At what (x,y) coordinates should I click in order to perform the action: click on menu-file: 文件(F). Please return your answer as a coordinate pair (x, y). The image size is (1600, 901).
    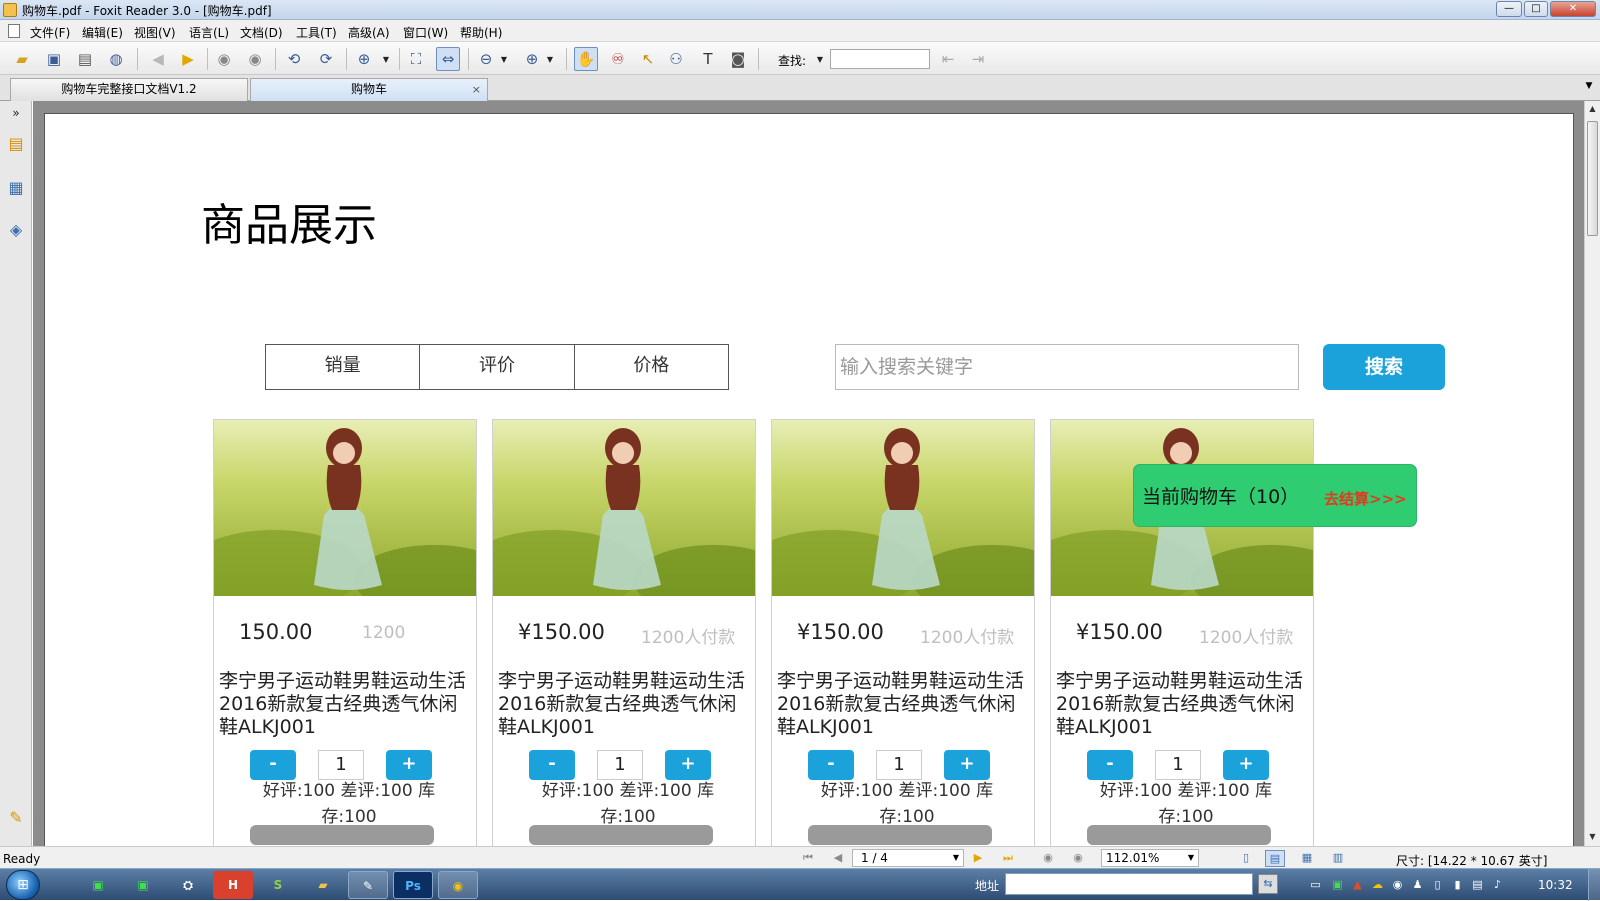
    Looking at the image, I should click on (50, 32).